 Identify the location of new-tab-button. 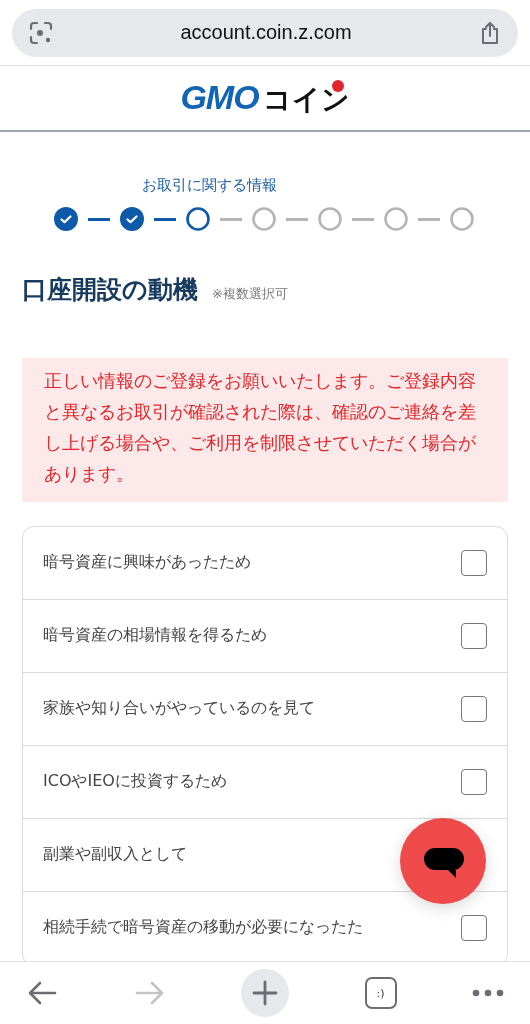
(265, 993).